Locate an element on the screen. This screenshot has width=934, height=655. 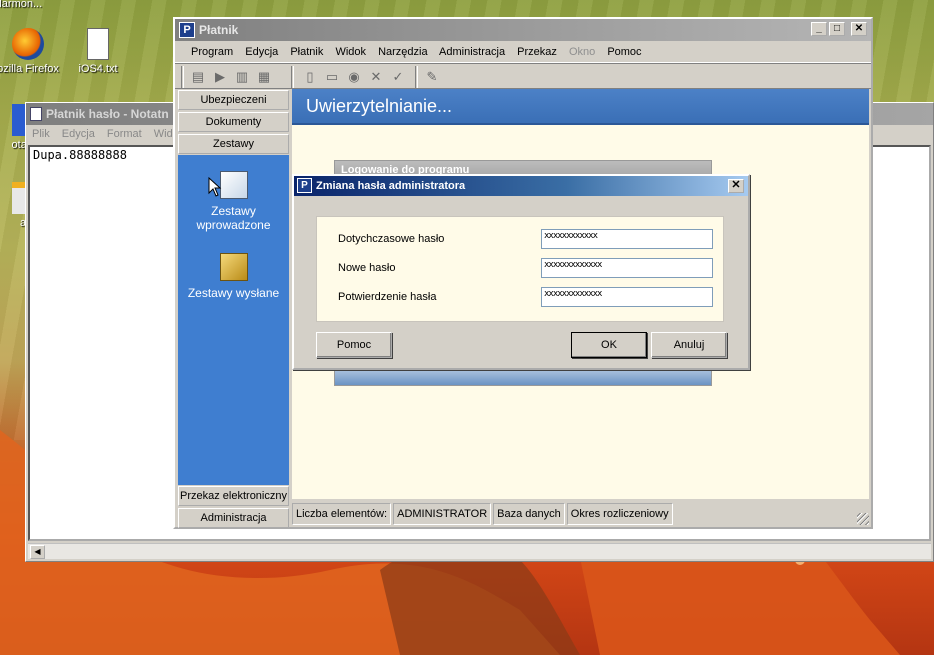
platnik-toolbar: ▤ ▶ ▥ ▦ ▯ ▭ ◉ ✕ ✓ ✎ is located at coordinates (523, 76).